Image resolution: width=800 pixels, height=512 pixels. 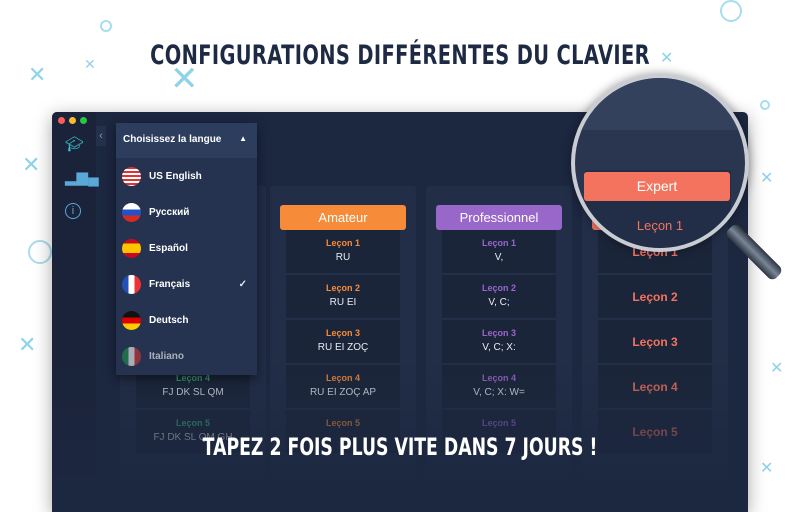 I want to click on collapse-sidebar-button: ‹, so click(x=101, y=136).